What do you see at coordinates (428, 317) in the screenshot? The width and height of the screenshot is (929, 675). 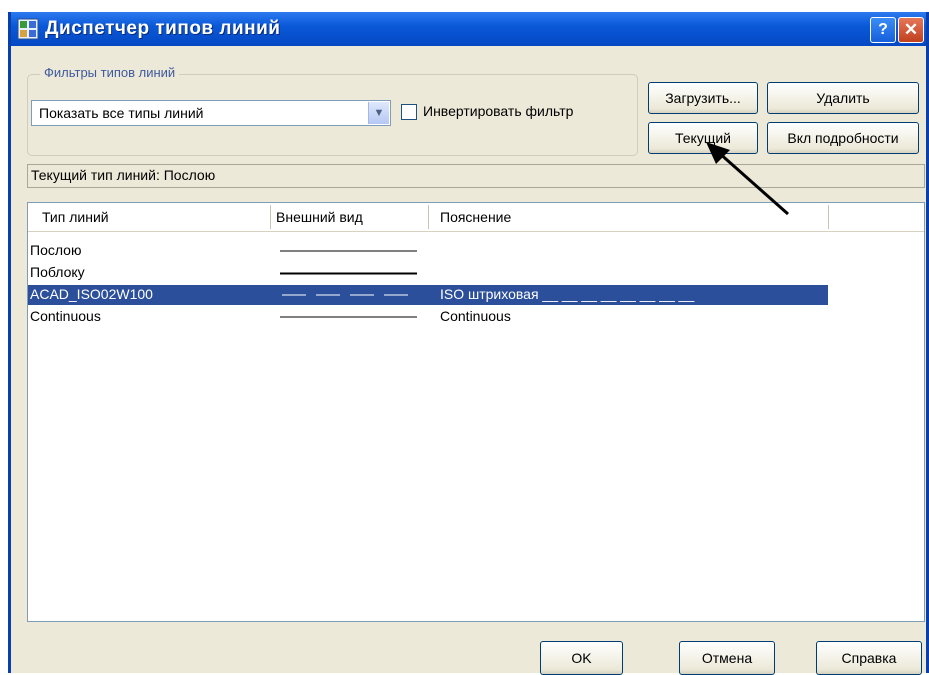 I see `list-row: Continuous Continuous` at bounding box center [428, 317].